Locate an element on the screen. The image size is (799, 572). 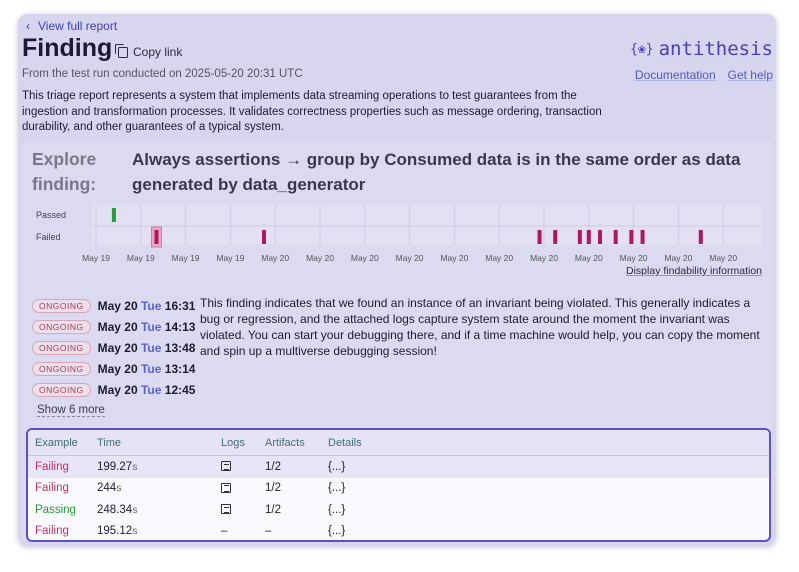
event-time: 14:13 is located at coordinates (180, 326).